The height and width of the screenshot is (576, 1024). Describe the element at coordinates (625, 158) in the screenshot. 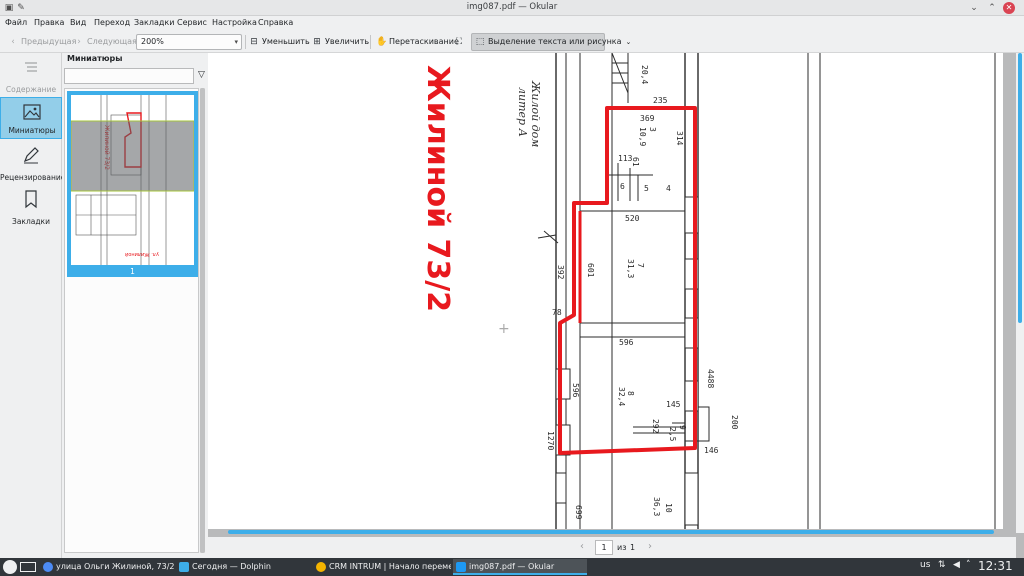

I see `dim-label: 113` at that location.